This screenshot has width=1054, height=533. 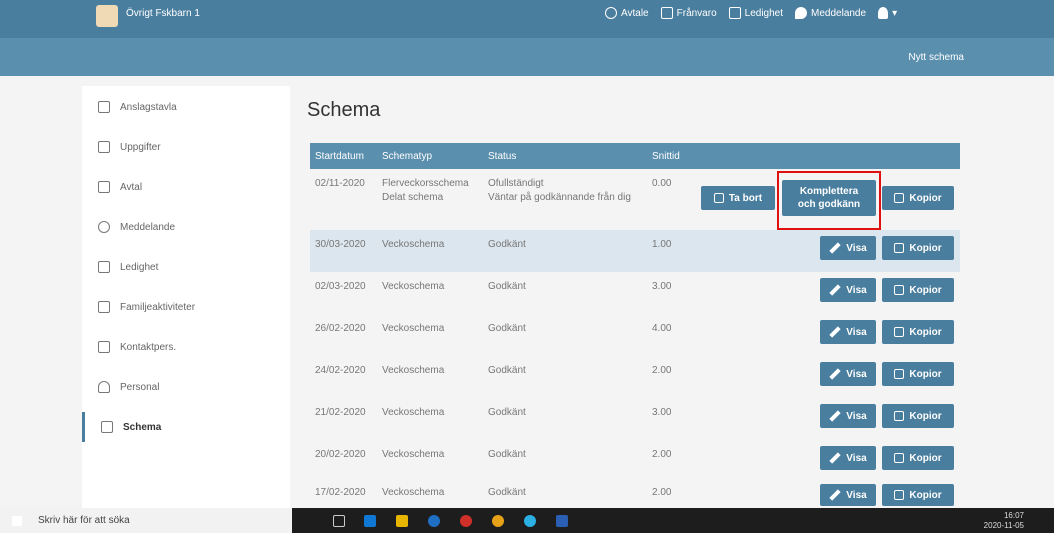 What do you see at coordinates (434, 521) in the screenshot?
I see `edge-legacy-icon` at bounding box center [434, 521].